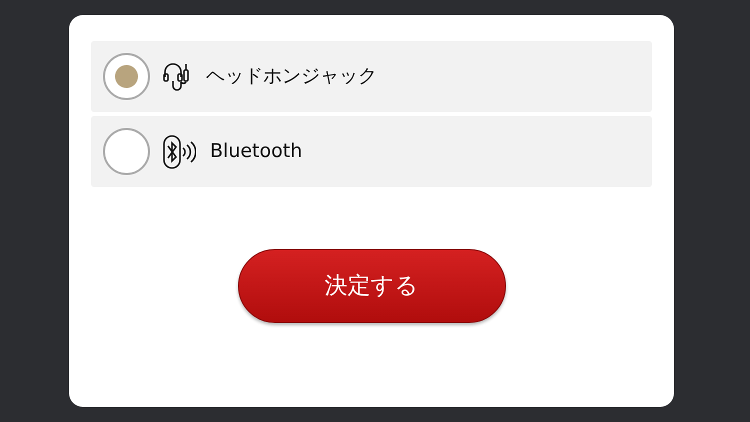 The height and width of the screenshot is (422, 750). What do you see at coordinates (177, 76) in the screenshot?
I see `headphone-jack-icon` at bounding box center [177, 76].